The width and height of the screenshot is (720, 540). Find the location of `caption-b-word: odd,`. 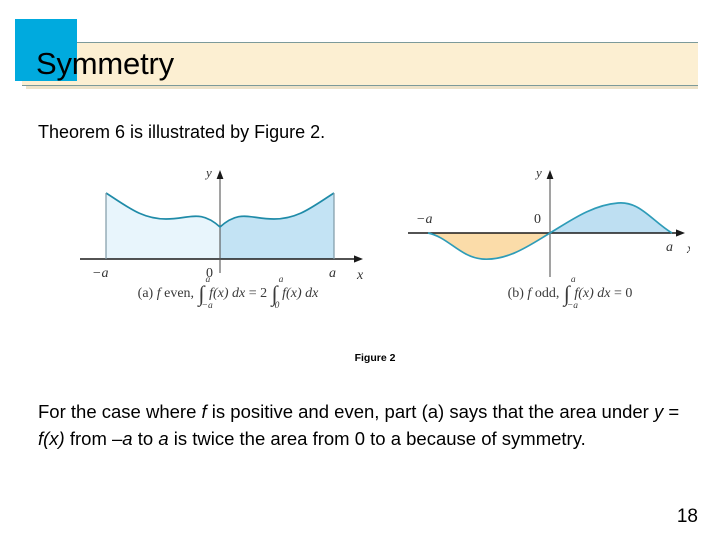

caption-b-word: odd, is located at coordinates (547, 293).